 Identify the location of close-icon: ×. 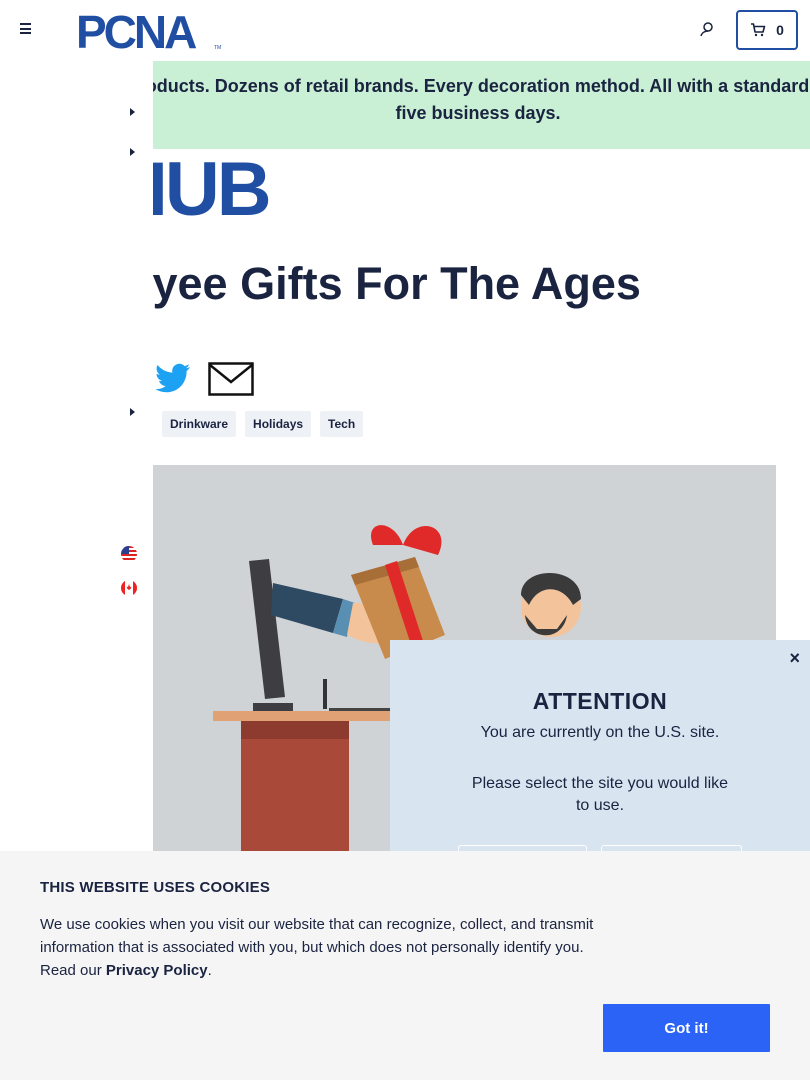
(794, 658).